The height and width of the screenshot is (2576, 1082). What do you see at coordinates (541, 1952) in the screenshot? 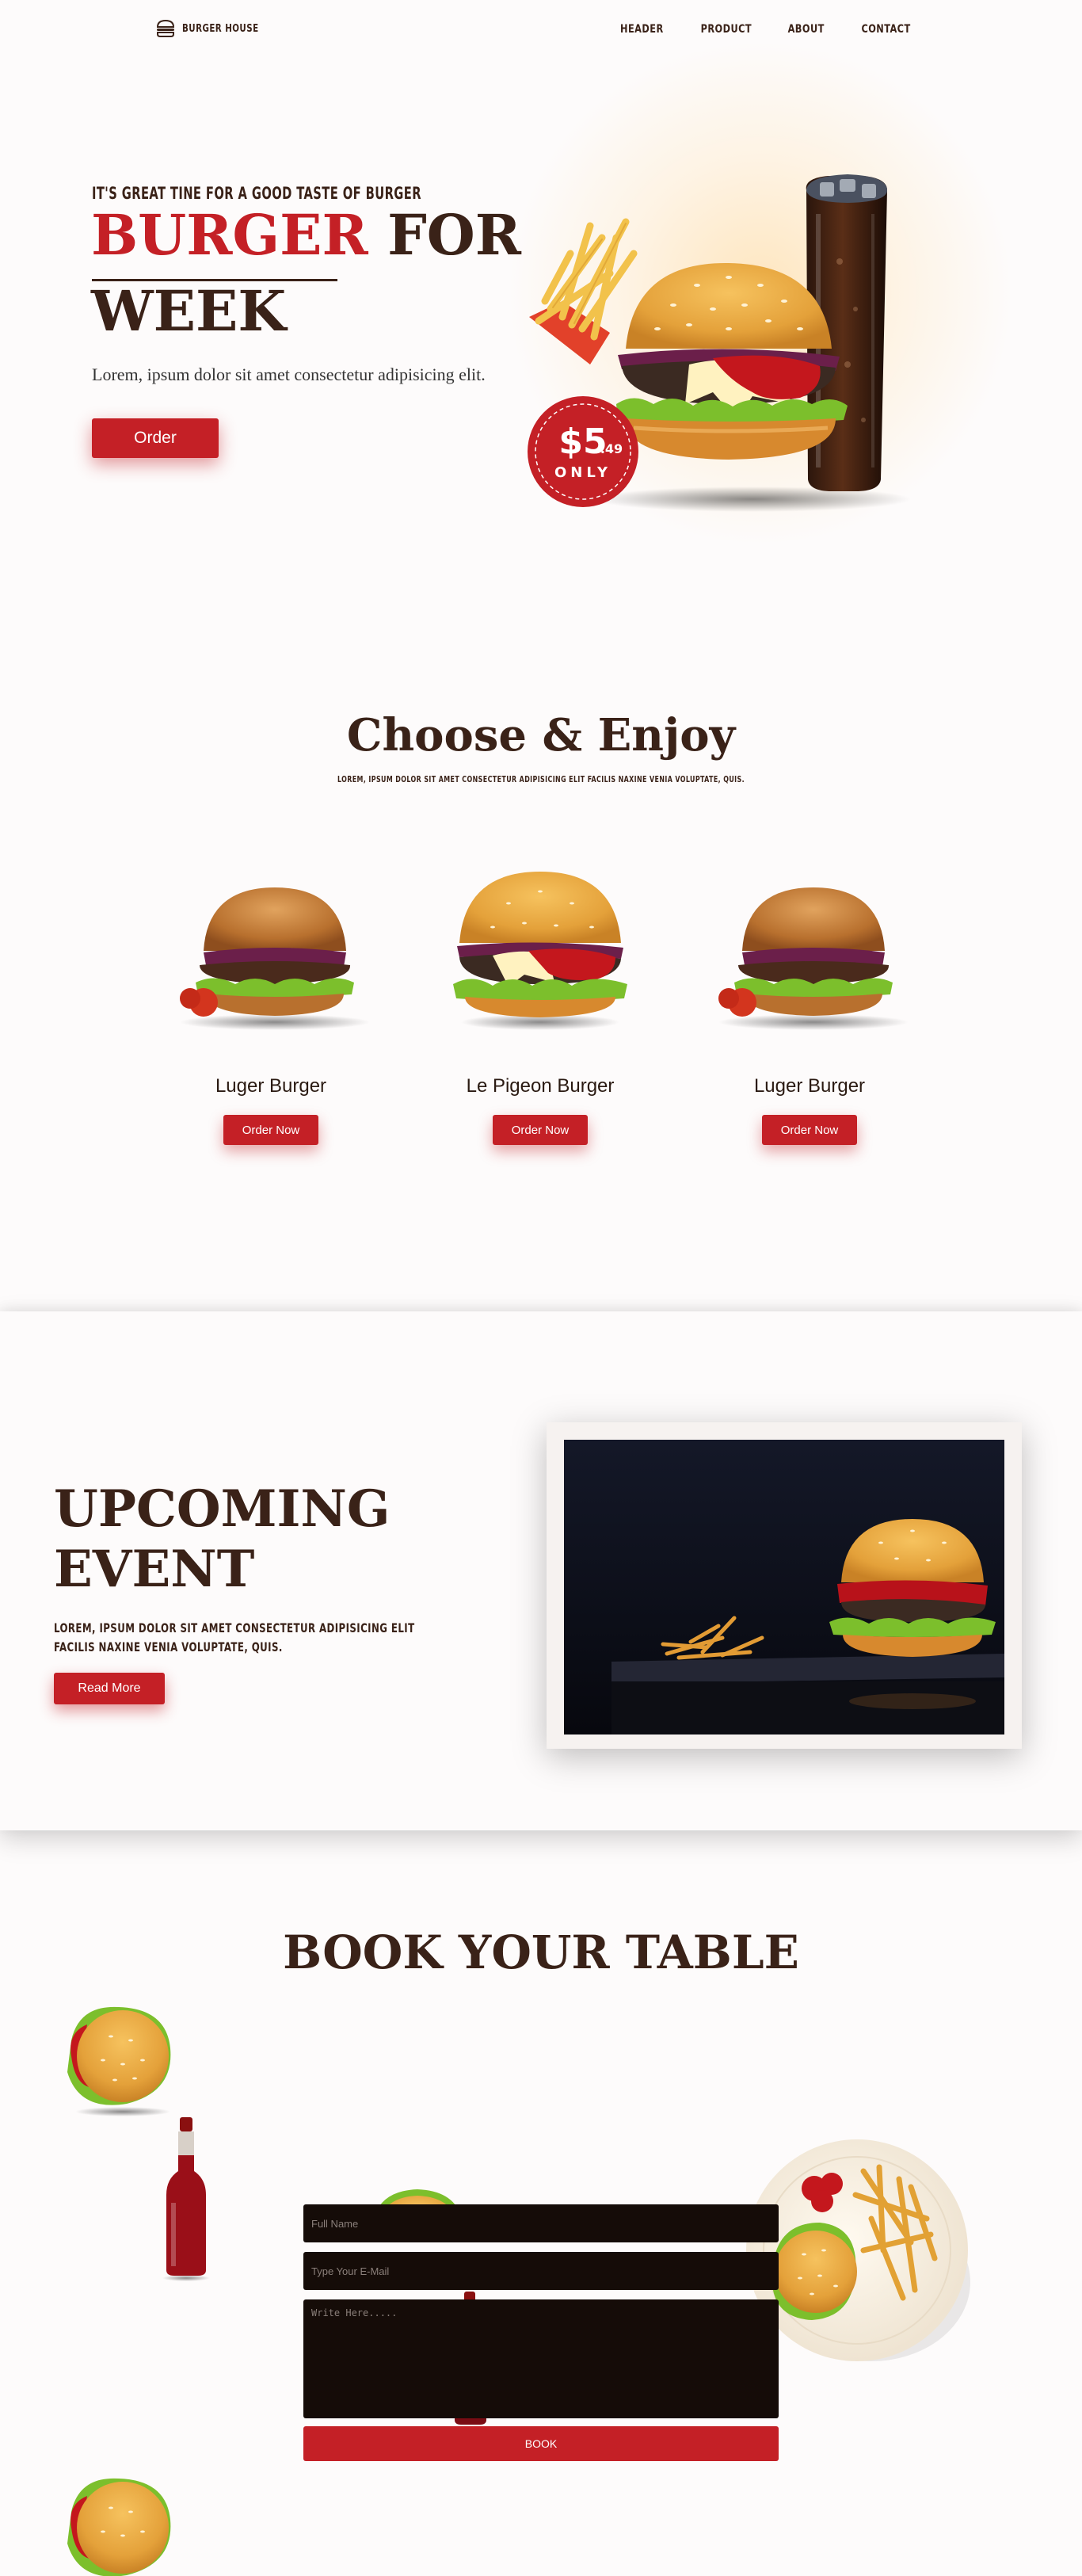
I see `book-title: BOOK YOUR TABLE` at bounding box center [541, 1952].